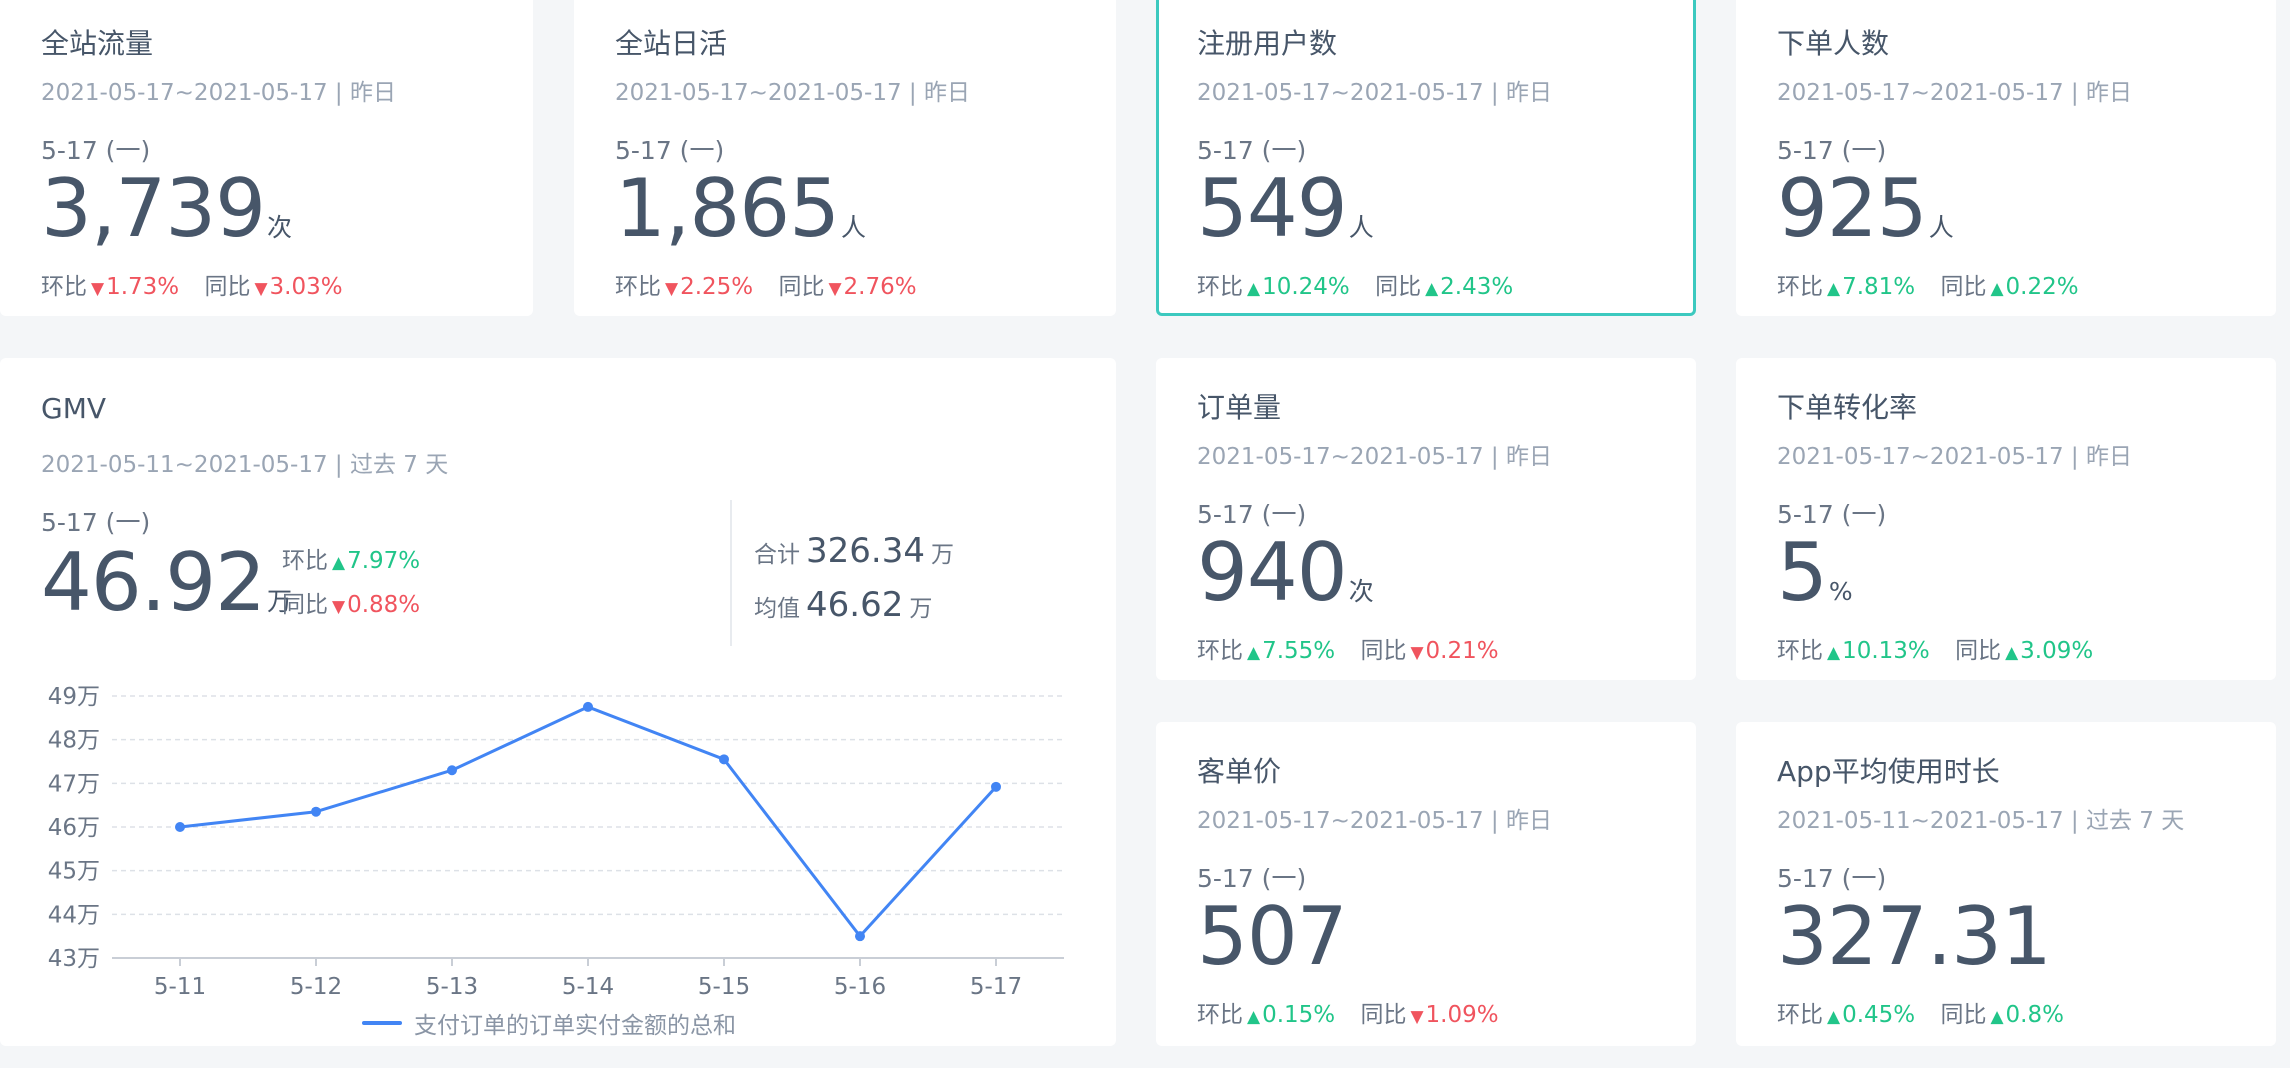 The image size is (2290, 1068). I want to click on y-tick-label: 43万, so click(74, 959).